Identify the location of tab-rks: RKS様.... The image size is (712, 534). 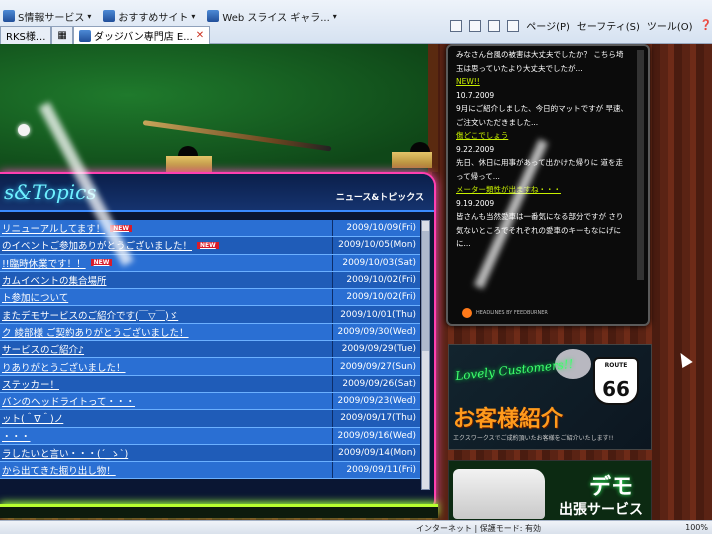
(26, 35).